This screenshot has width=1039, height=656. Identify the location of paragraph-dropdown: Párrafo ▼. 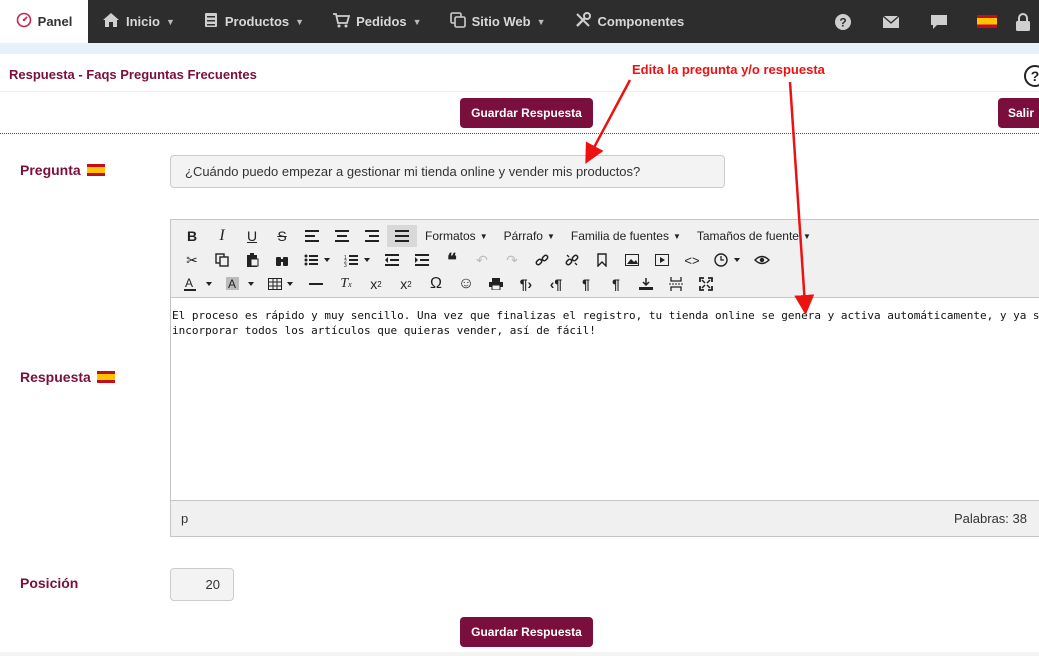
(529, 236).